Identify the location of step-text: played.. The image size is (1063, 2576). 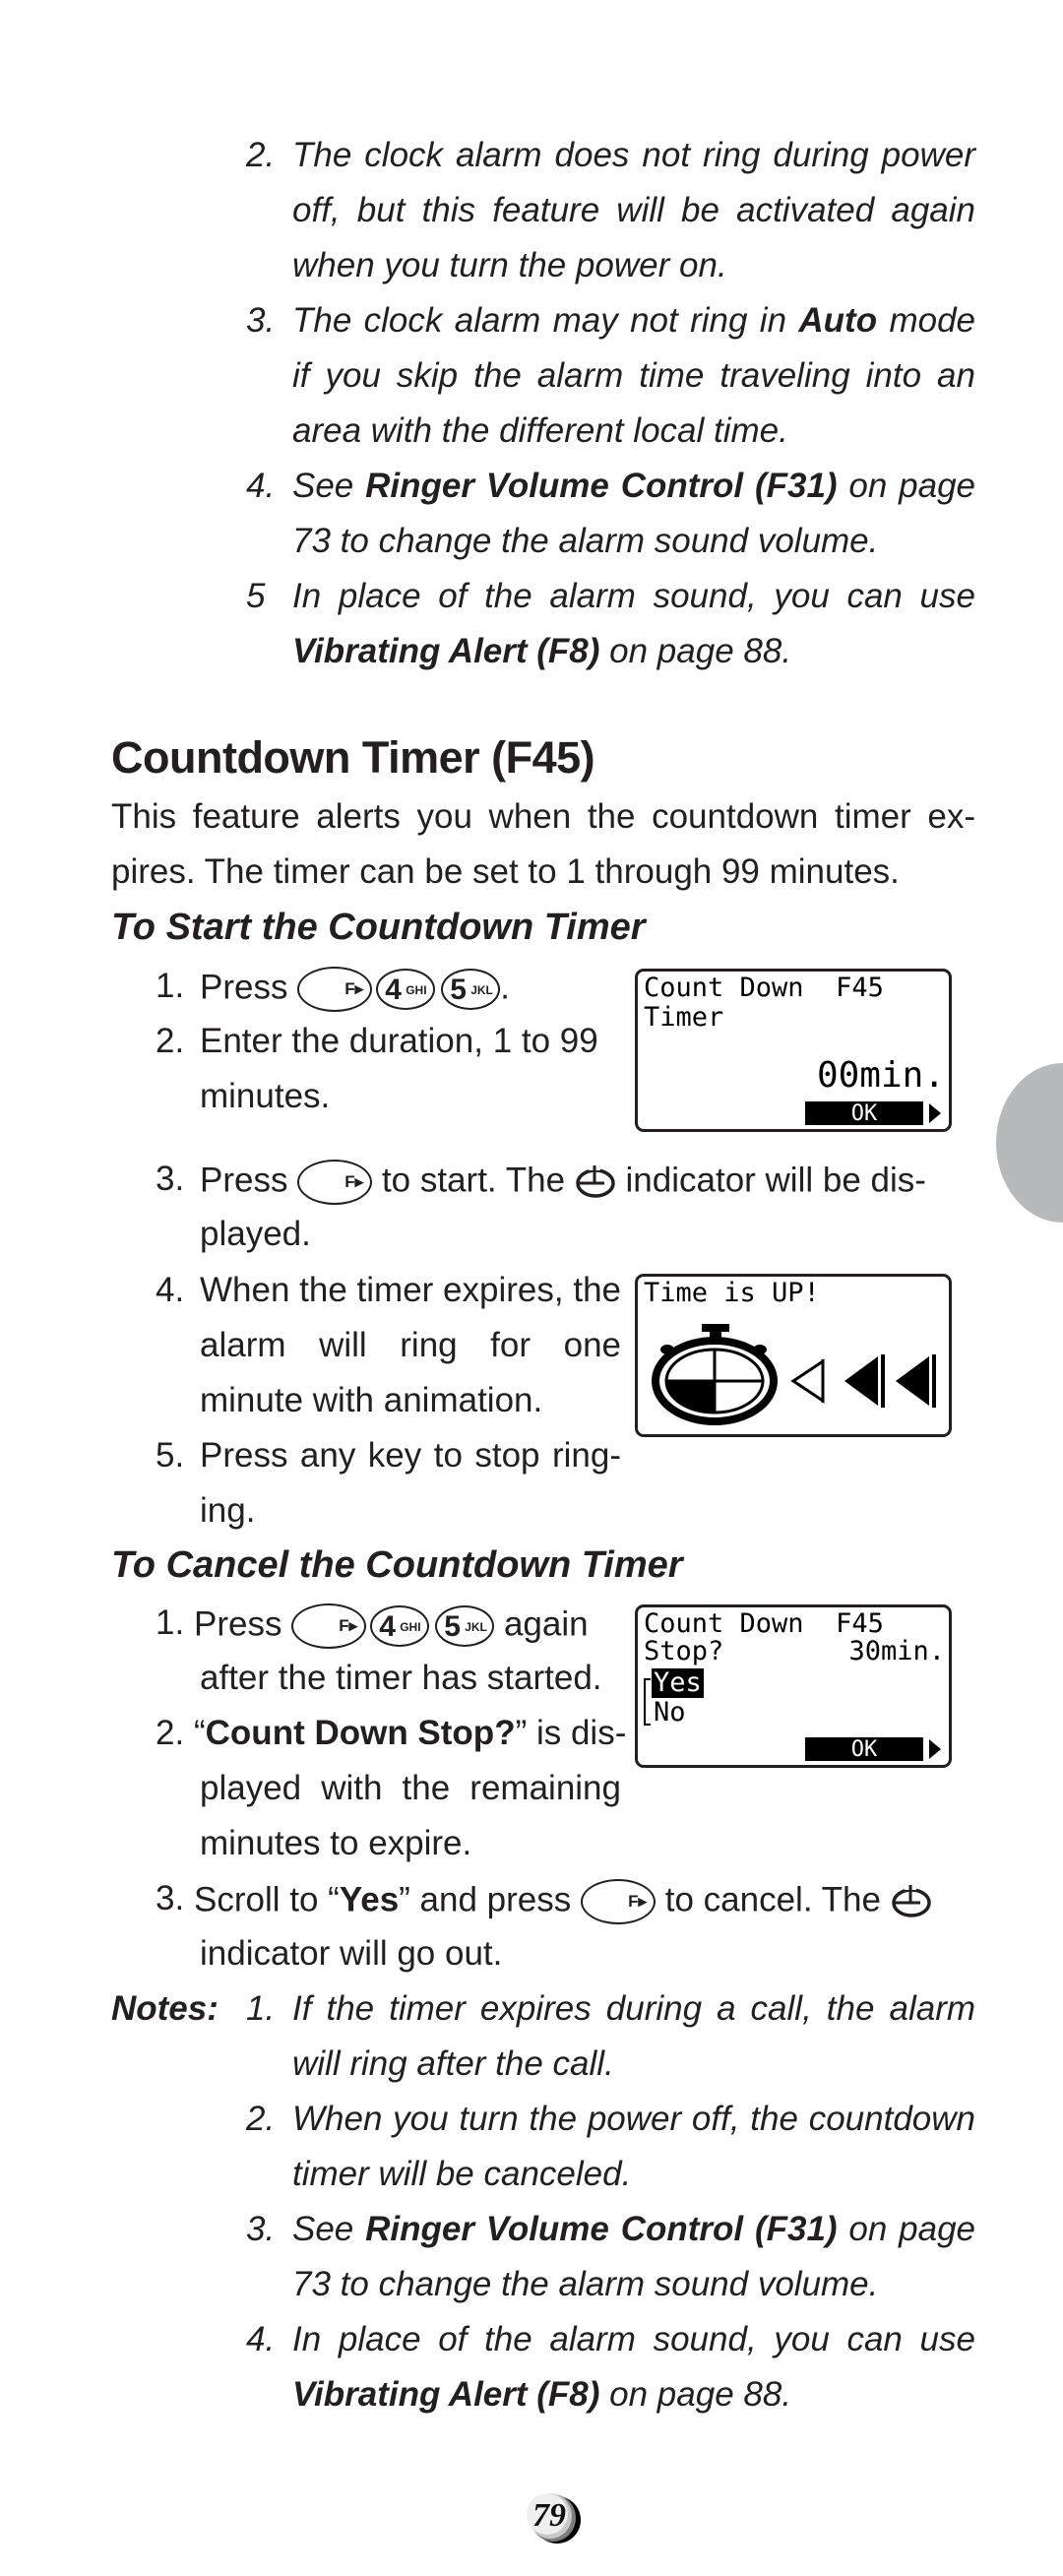
(255, 1234).